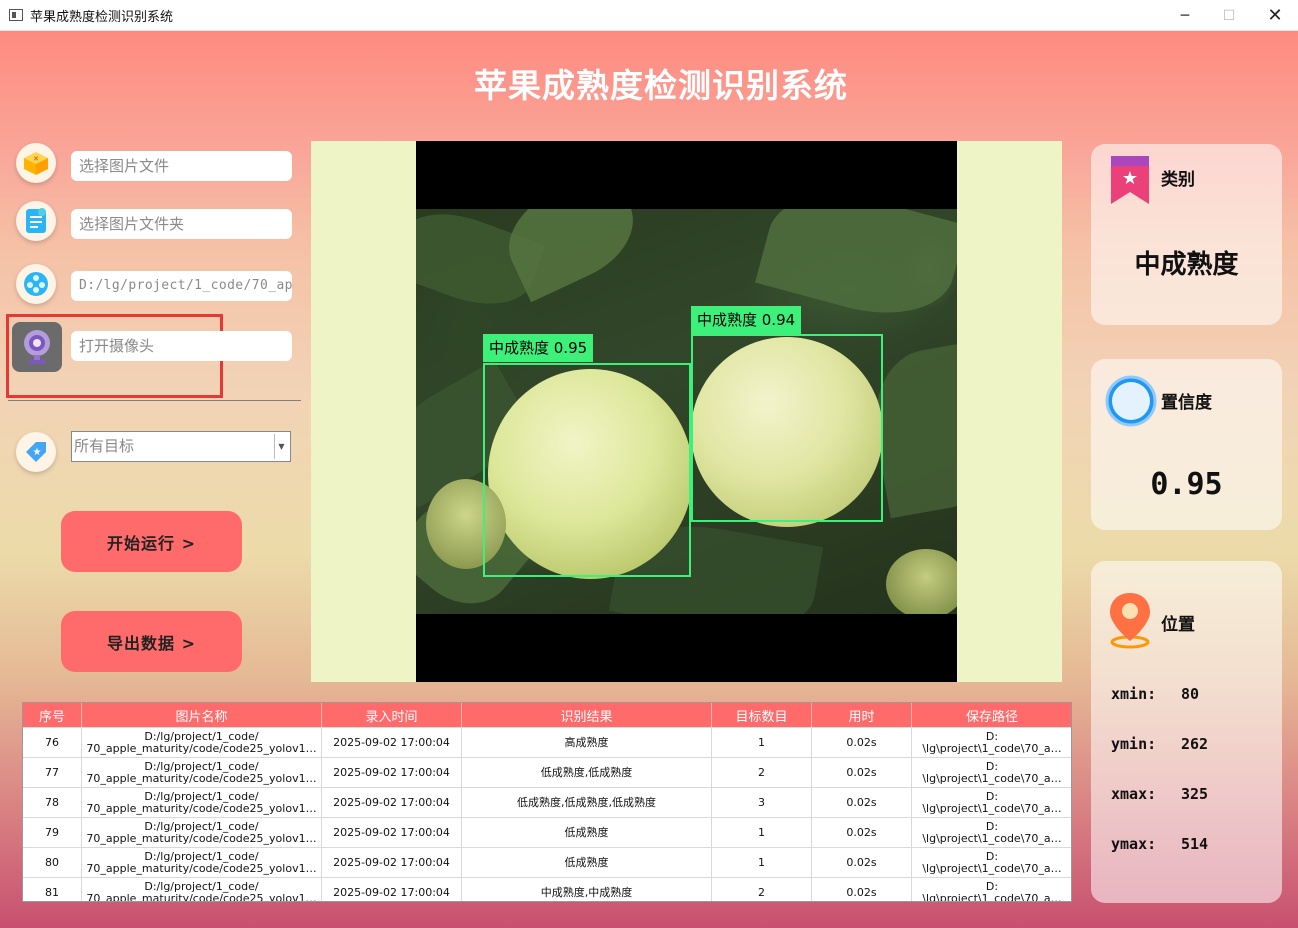  I want to click on camera-icon, so click(37, 347).